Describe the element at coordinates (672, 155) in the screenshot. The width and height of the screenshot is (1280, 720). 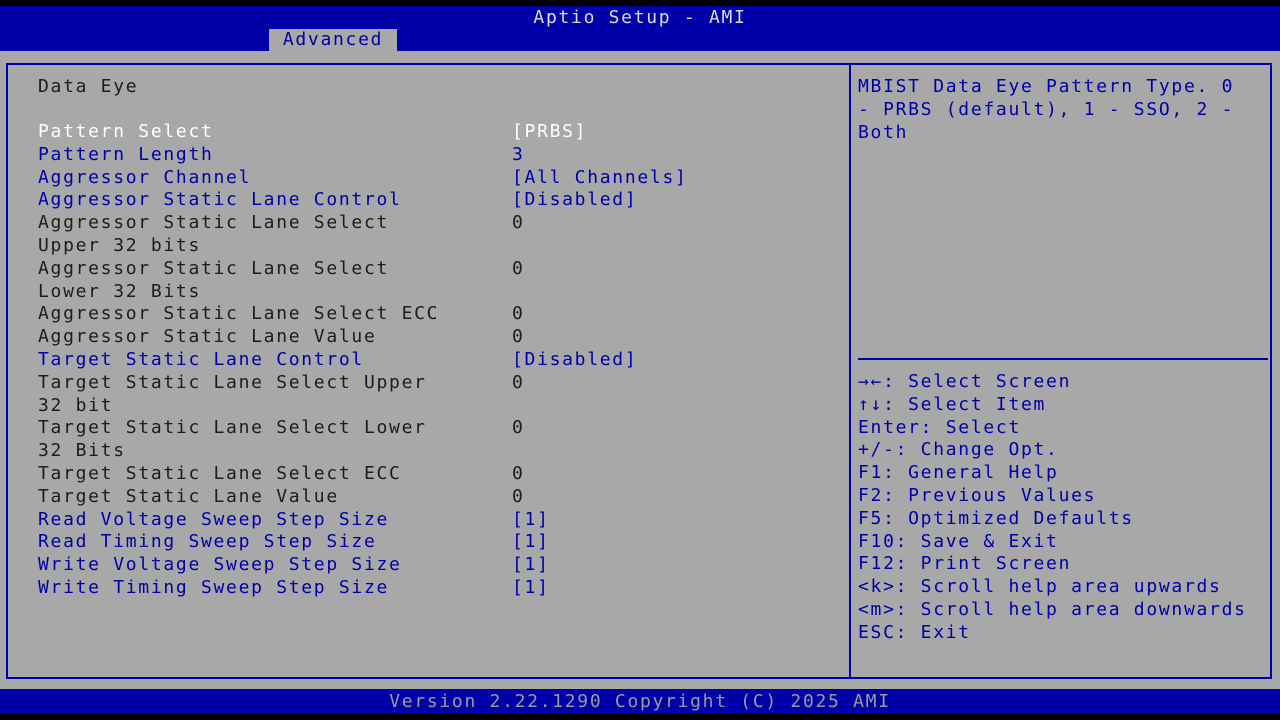
I see `setting-value: 3` at that location.